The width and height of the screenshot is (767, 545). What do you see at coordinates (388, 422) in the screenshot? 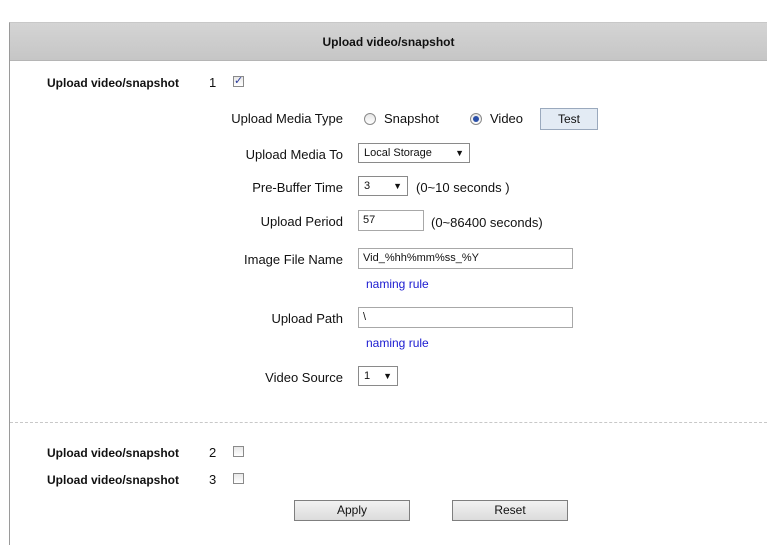
I see `section-divider` at bounding box center [388, 422].